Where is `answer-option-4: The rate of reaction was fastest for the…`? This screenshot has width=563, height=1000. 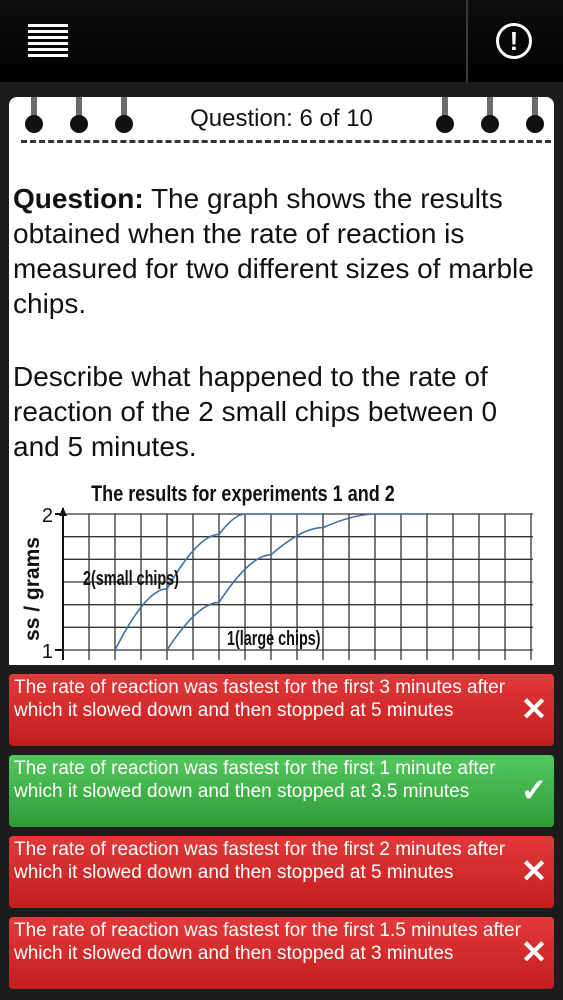
answer-option-4: The rate of reaction was fastest for the… is located at coordinates (281, 953).